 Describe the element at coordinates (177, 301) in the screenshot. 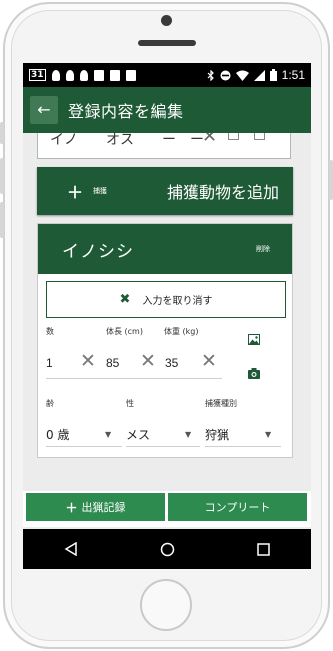

I see `cancel-input-label: 入力を取り消す` at that location.